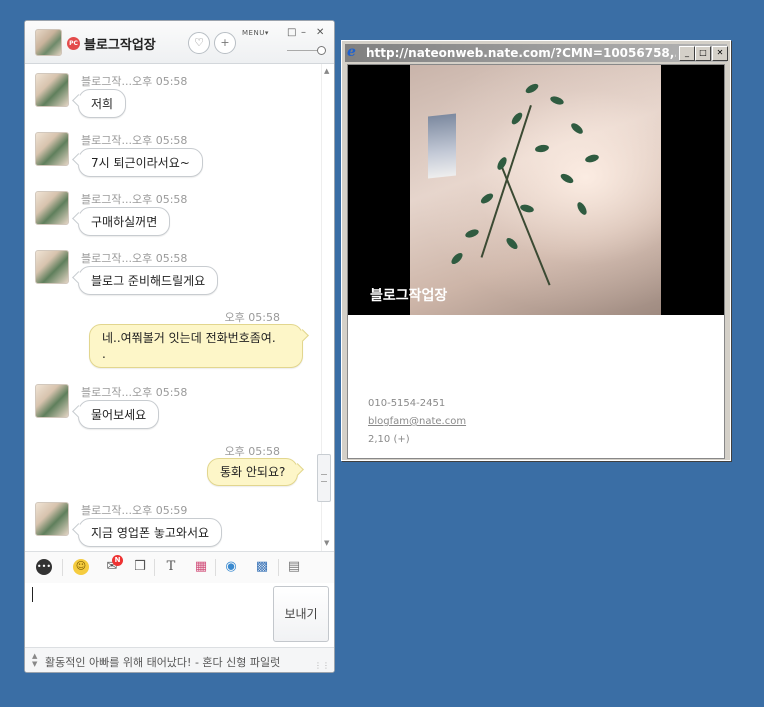 Image resolution: width=764 pixels, height=707 pixels. Describe the element at coordinates (326, 543) in the screenshot. I see `scroll-down-icon: ▼` at that location.